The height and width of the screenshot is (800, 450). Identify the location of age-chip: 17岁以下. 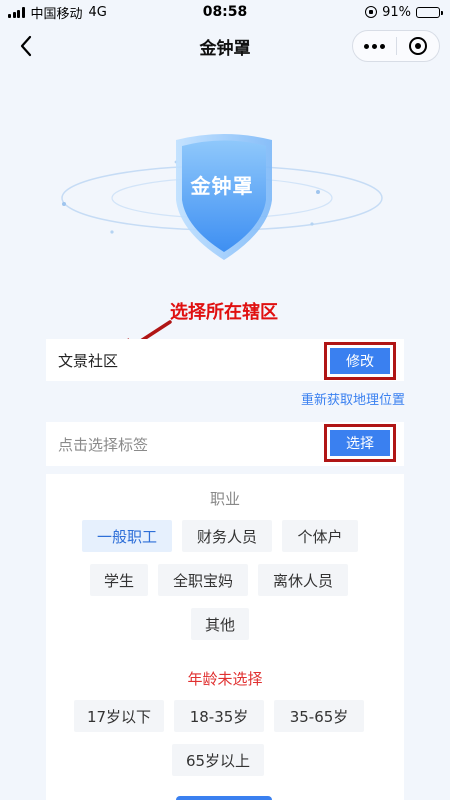
(119, 716).